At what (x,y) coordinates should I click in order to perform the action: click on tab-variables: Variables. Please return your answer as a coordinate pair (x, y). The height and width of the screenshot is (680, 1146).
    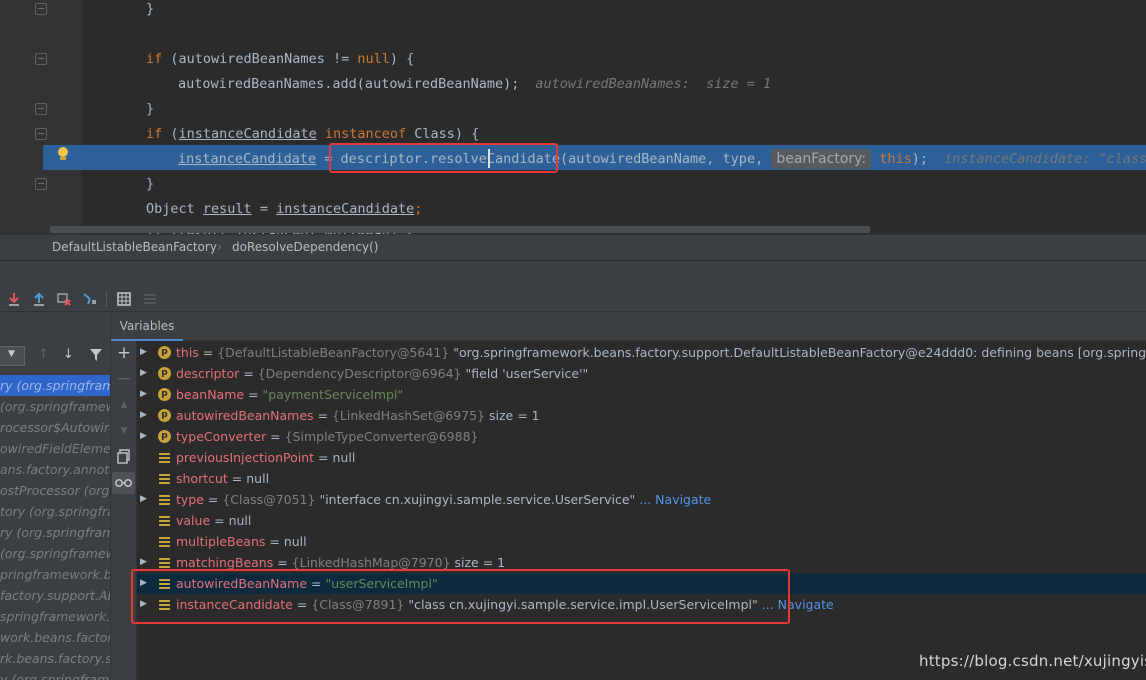
    Looking at the image, I should click on (147, 326).